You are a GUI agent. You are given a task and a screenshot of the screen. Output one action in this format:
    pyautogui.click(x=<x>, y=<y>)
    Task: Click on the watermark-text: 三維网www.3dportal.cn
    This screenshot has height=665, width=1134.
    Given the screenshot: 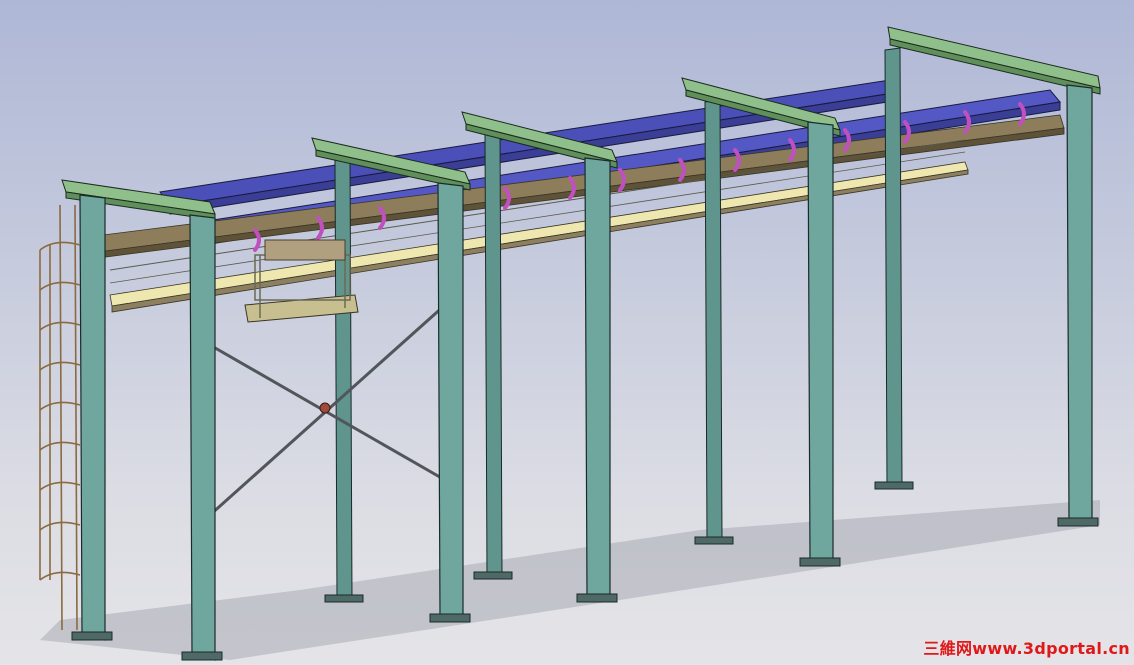 What is the action you would take?
    pyautogui.click(x=1026, y=648)
    